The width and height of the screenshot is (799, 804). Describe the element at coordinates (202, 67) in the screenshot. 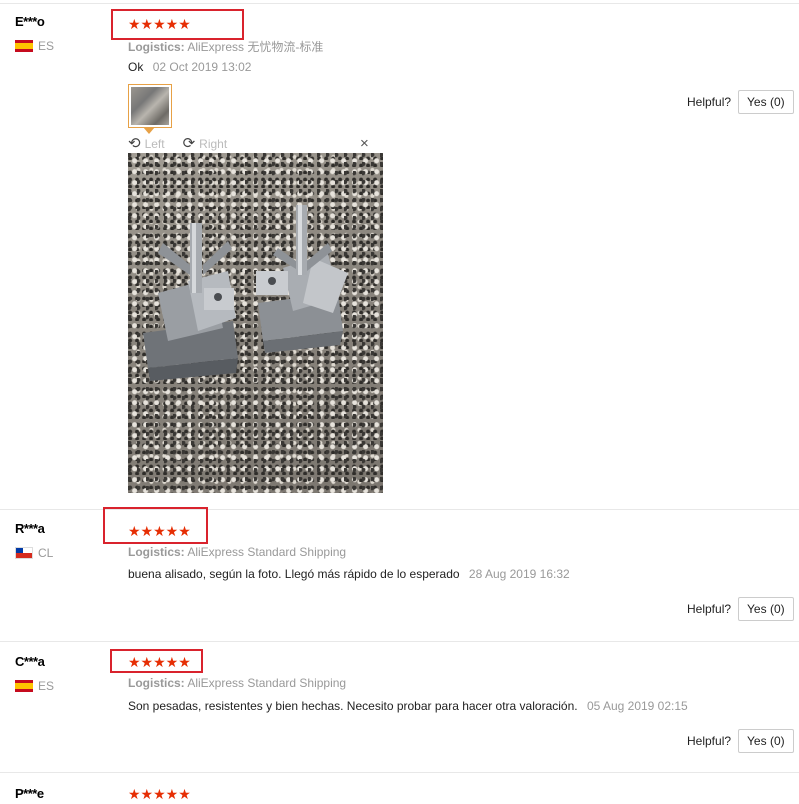

I see `review-date: 02 Oct 2019 13:02` at that location.